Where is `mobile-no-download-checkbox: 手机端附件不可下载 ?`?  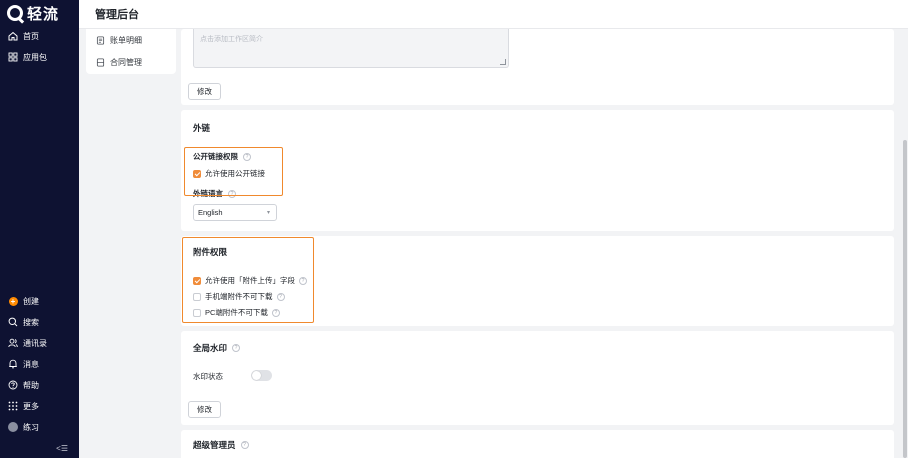
mobile-no-download-checkbox: 手机端附件不可下载 ? is located at coordinates (239, 296).